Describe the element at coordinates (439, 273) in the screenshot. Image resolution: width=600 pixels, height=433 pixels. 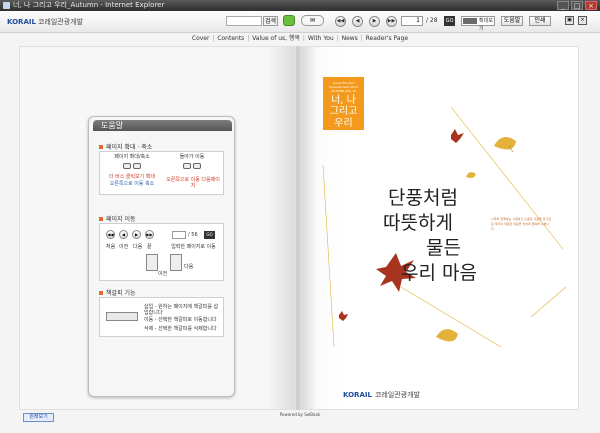
I see `poem-line-4: 우리 마음` at that location.